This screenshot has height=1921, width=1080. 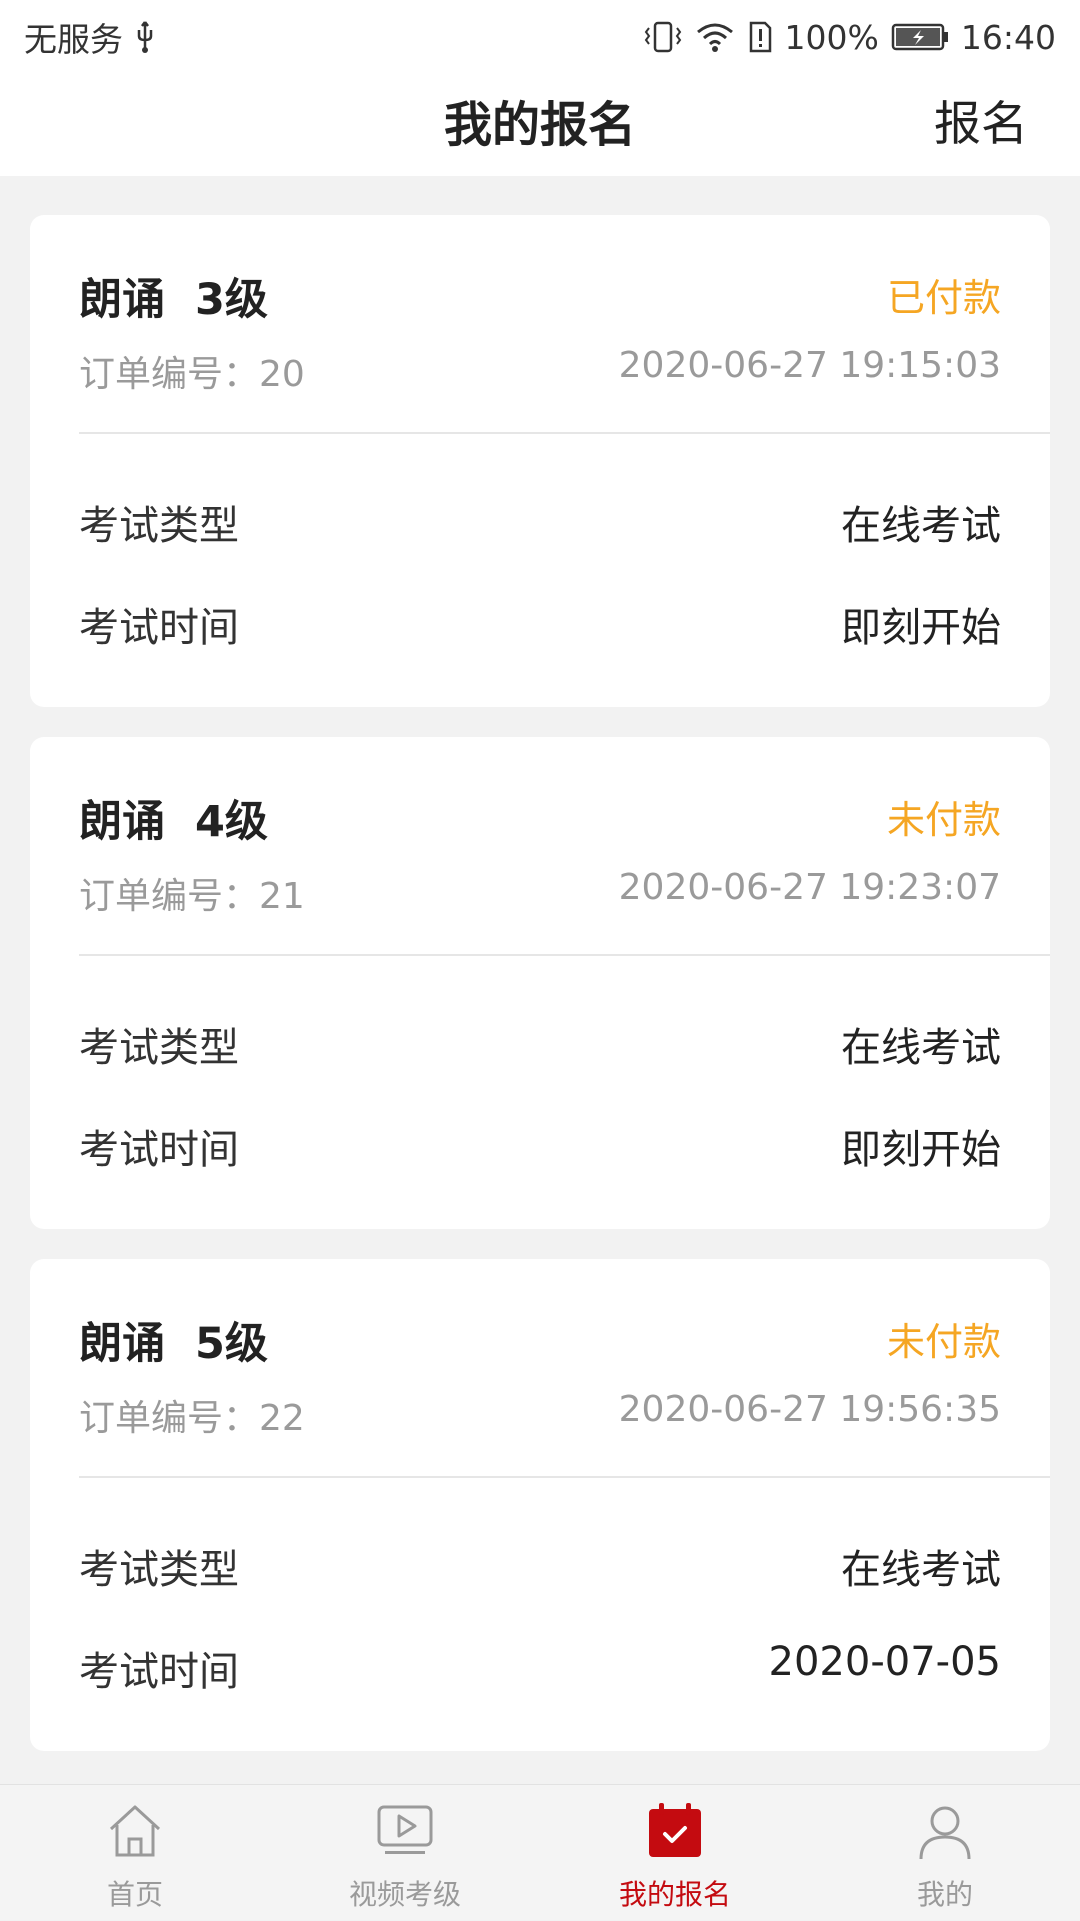 I want to click on order-number: 订单编号：21, so click(x=192, y=896).